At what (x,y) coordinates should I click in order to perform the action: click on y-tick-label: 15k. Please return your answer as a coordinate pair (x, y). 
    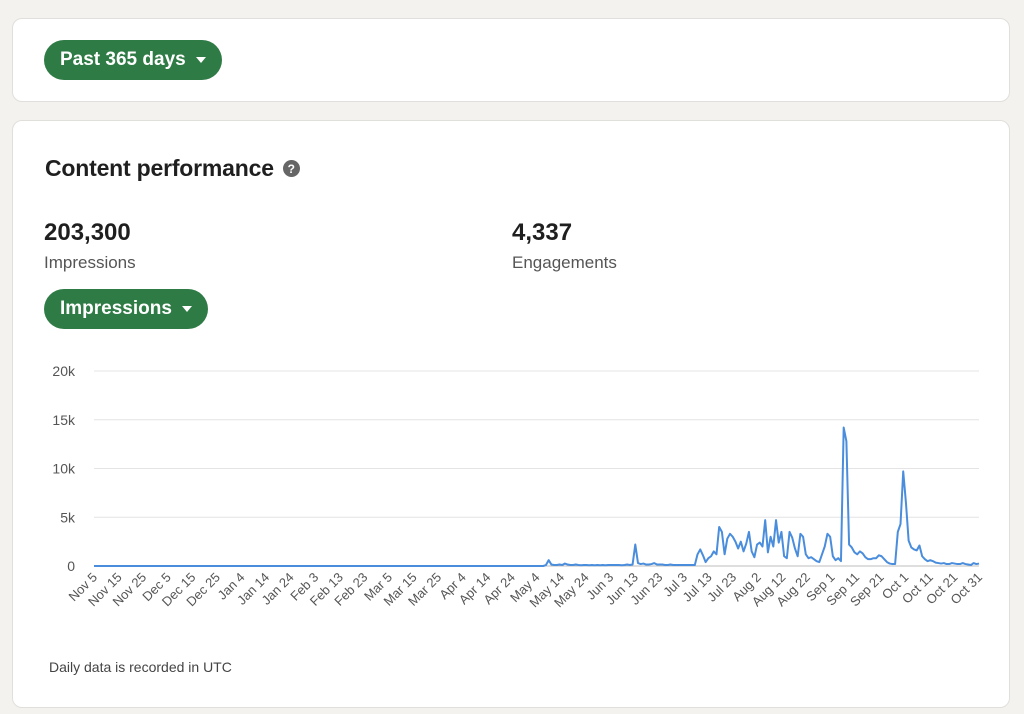
    Looking at the image, I should click on (64, 420).